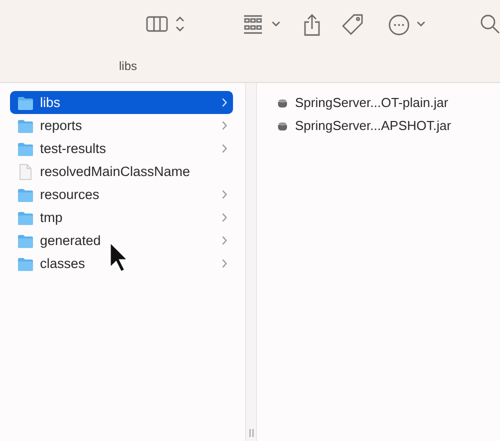  What do you see at coordinates (121, 102) in the screenshot?
I see `folder-row: libs` at bounding box center [121, 102].